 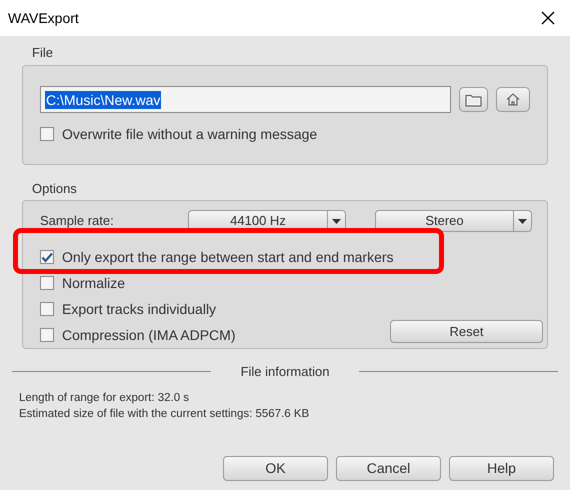 What do you see at coordinates (149, 335) in the screenshot?
I see `checkbox-label: Compression (IMA ADPCM)` at bounding box center [149, 335].